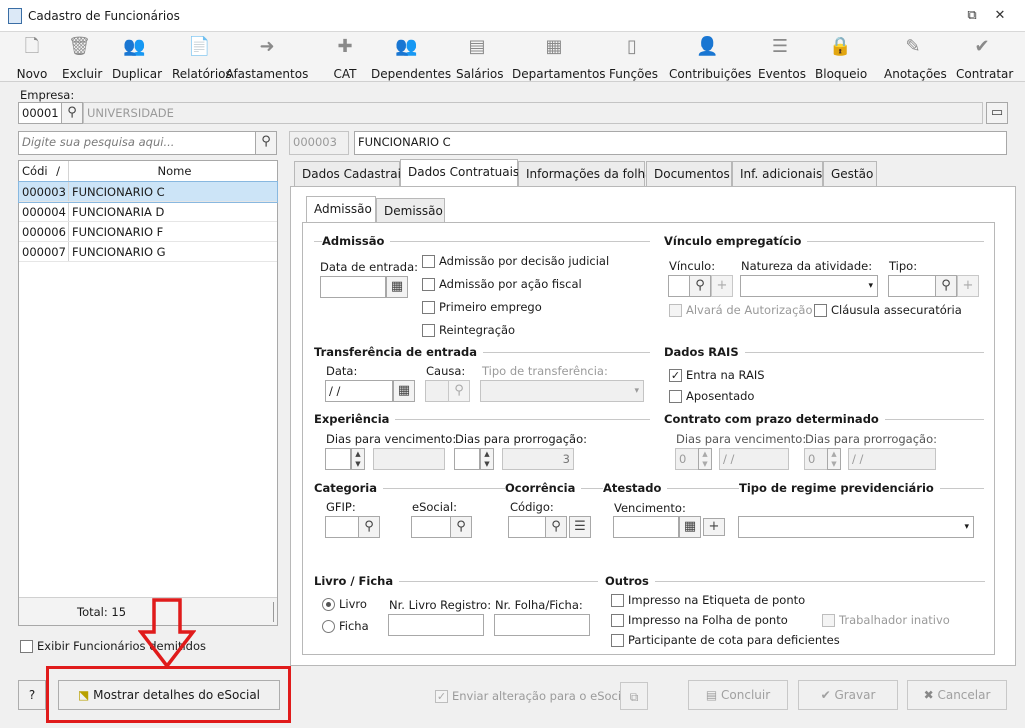  What do you see at coordinates (148, 232) in the screenshot?
I see `table-row: 000006 FUNCIONARIO F` at bounding box center [148, 232].